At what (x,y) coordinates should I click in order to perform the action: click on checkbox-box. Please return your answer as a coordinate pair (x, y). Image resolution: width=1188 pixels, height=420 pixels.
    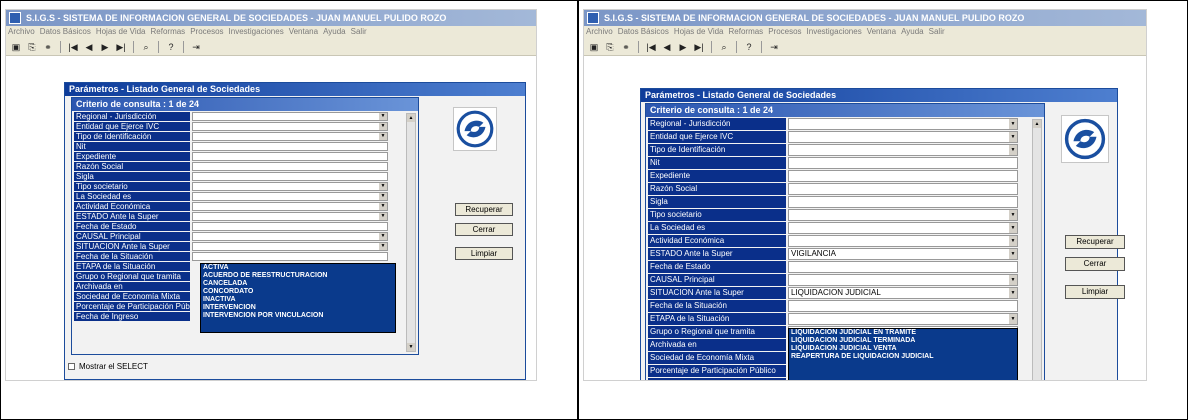
    Looking at the image, I should click on (71, 366).